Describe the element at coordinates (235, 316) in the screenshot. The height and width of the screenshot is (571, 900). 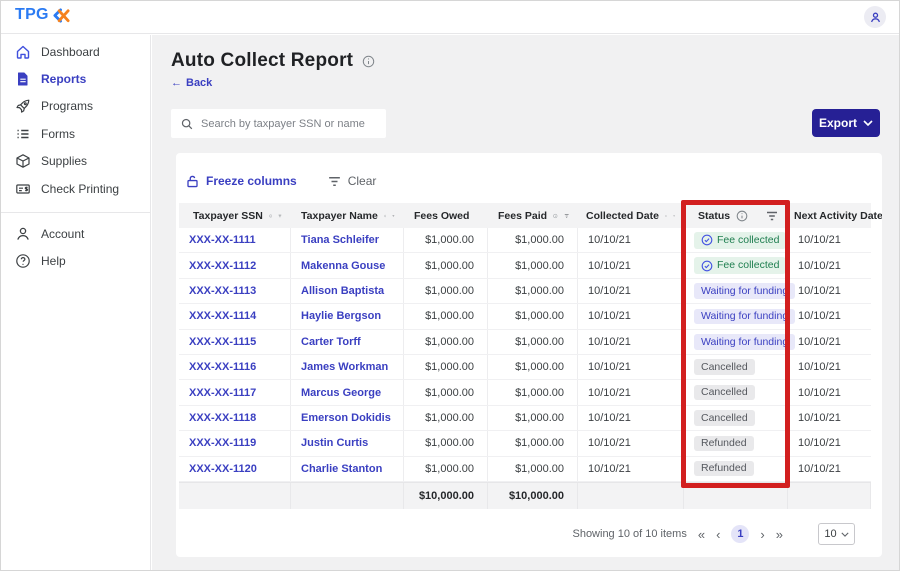
I see `taxpayer-ssn-link: XXX-XX-1114` at that location.